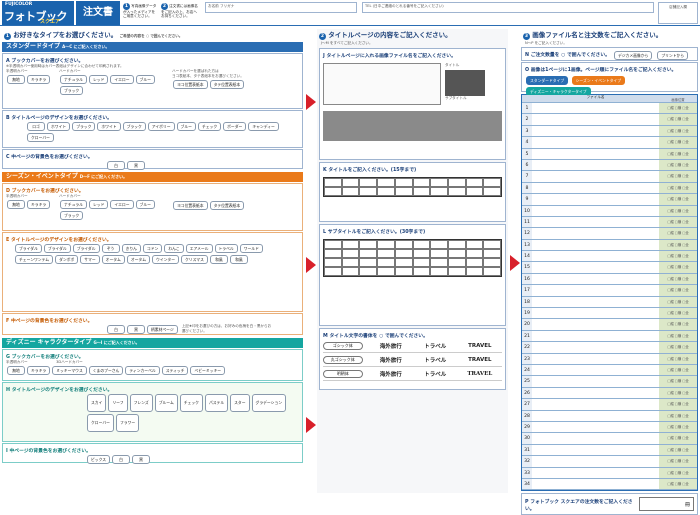 The width and height of the screenshot is (700, 515). What do you see at coordinates (136, 165) in the screenshot?
I see `standard-bg-option: 黒` at bounding box center [136, 165].